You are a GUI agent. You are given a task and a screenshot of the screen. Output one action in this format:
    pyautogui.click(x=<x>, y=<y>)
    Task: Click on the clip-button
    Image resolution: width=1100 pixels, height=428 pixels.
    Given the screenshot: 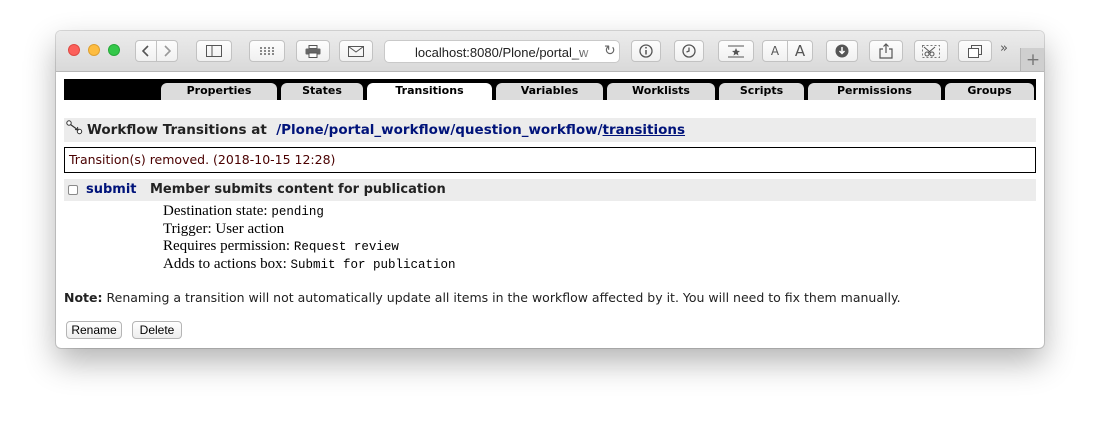 What is the action you would take?
    pyautogui.click(x=931, y=51)
    